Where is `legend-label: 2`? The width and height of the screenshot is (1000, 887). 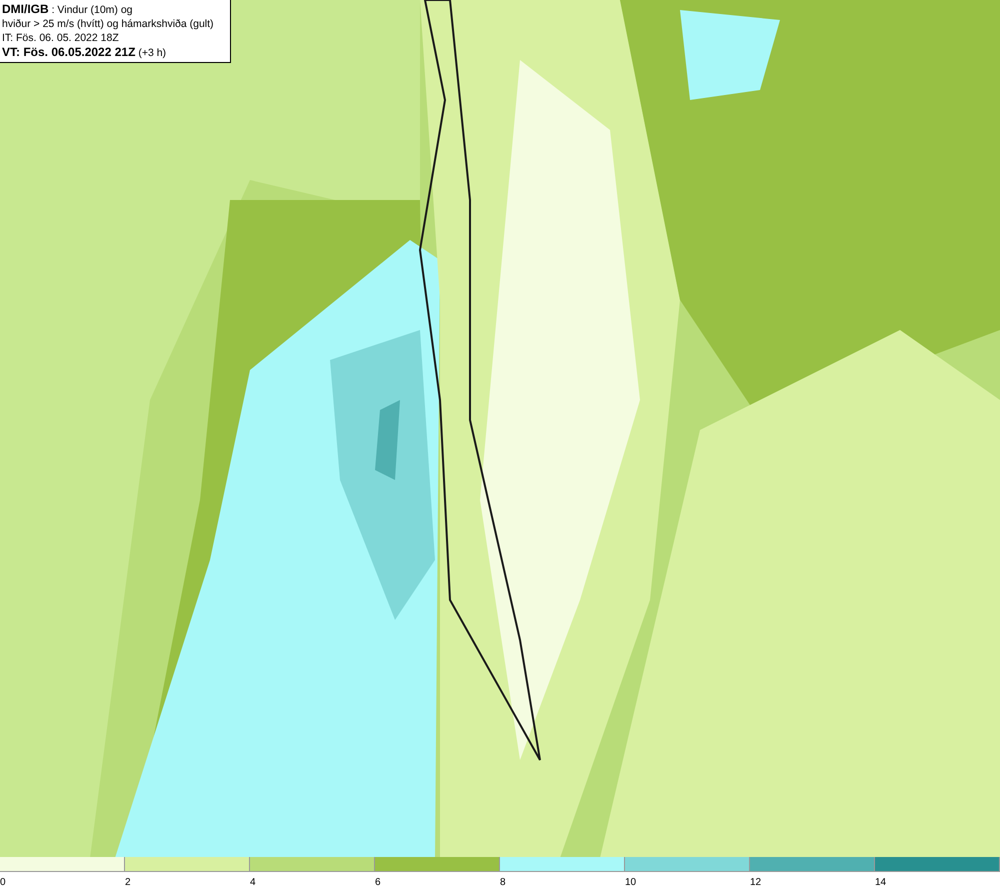 legend-label: 2 is located at coordinates (128, 882).